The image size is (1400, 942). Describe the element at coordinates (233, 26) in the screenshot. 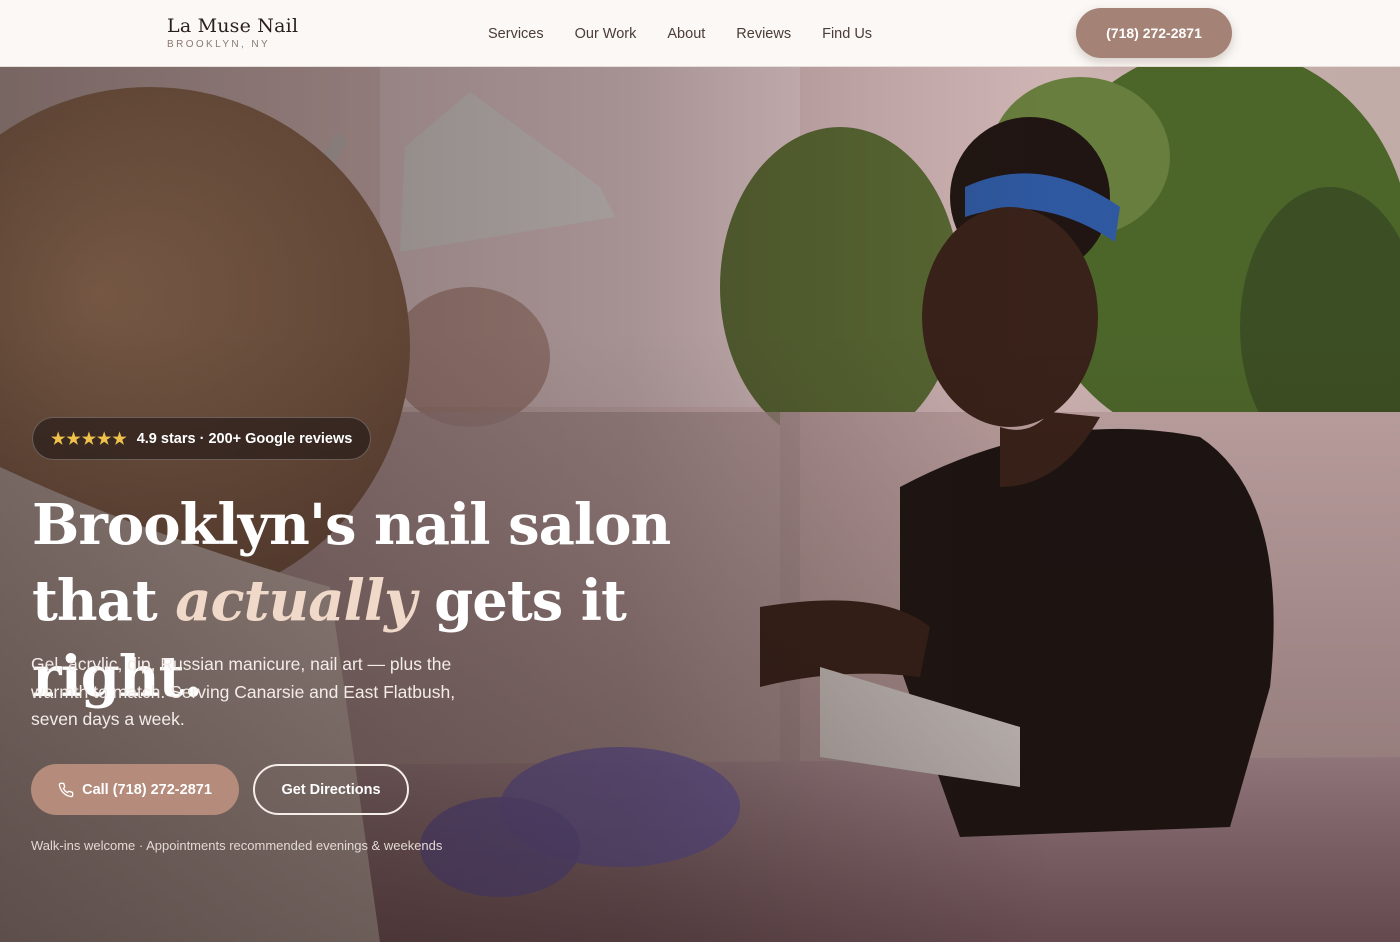

I see `brand-name: La Muse Nail` at that location.